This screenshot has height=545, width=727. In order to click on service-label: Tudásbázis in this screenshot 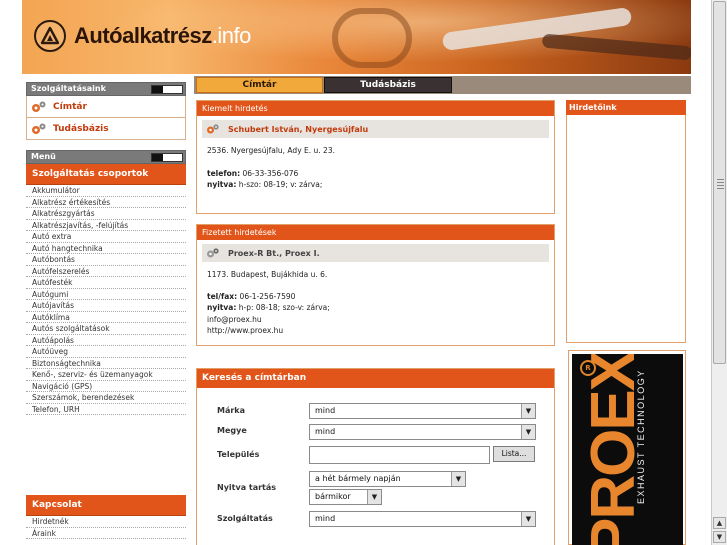, I will do `click(81, 128)`.